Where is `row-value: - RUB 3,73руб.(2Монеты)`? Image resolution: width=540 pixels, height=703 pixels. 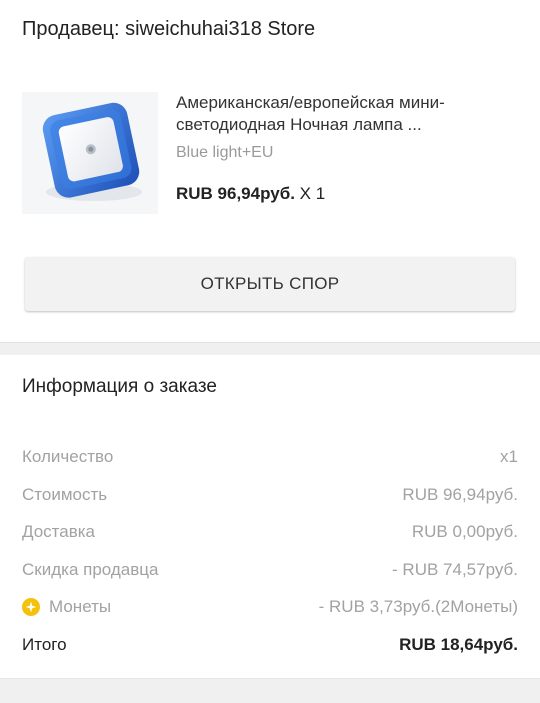
row-value: - RUB 3,73руб.(2Монеты) is located at coordinates (418, 606).